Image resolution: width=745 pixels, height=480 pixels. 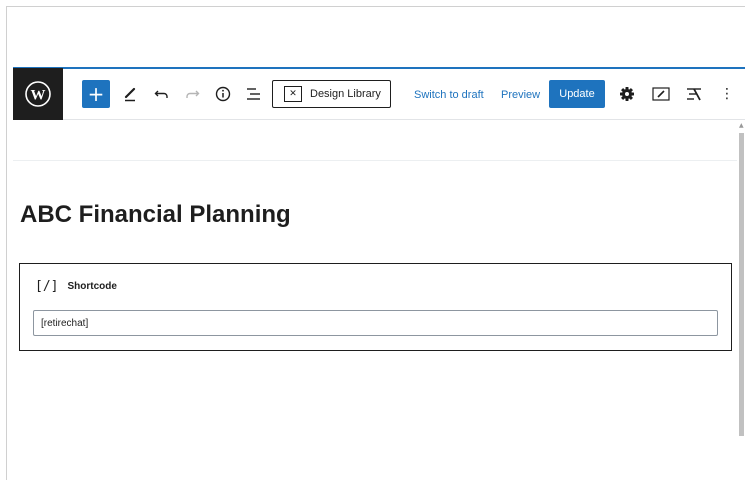 What do you see at coordinates (92, 286) in the screenshot?
I see `shortcode-block-label: Shortcode` at bounding box center [92, 286].